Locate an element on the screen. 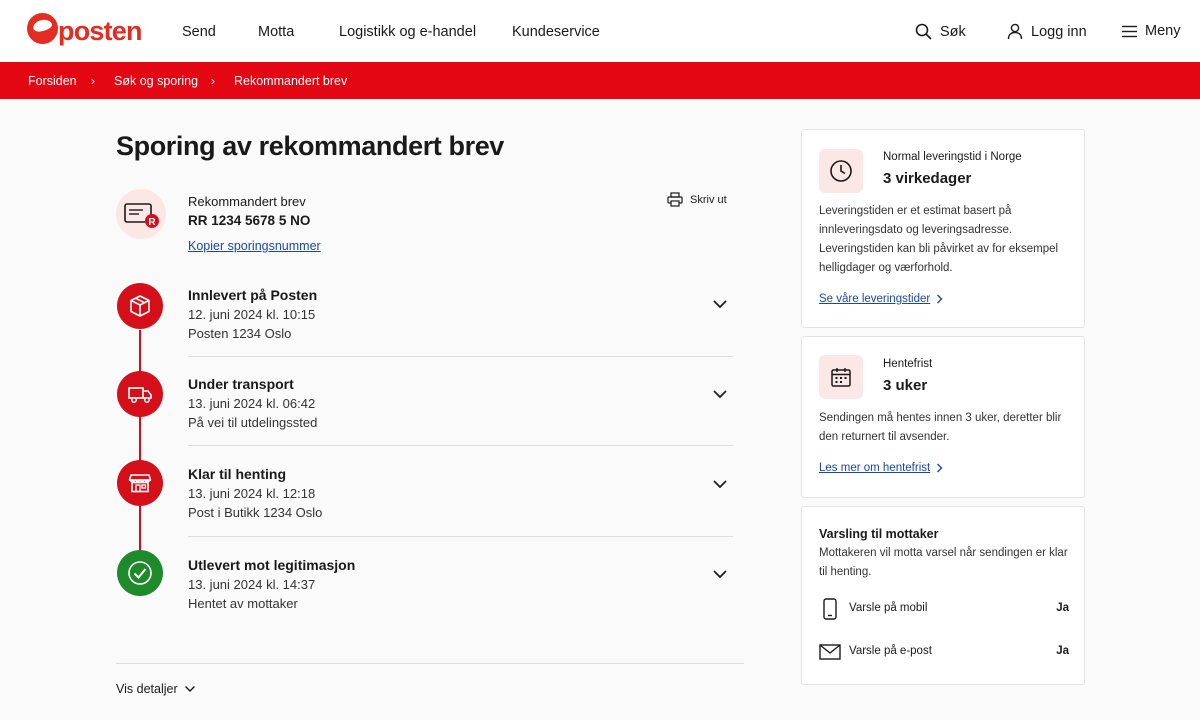 Image resolution: width=1200 pixels, height=720 pixels. notify-email-value: Ja is located at coordinates (1062, 651).